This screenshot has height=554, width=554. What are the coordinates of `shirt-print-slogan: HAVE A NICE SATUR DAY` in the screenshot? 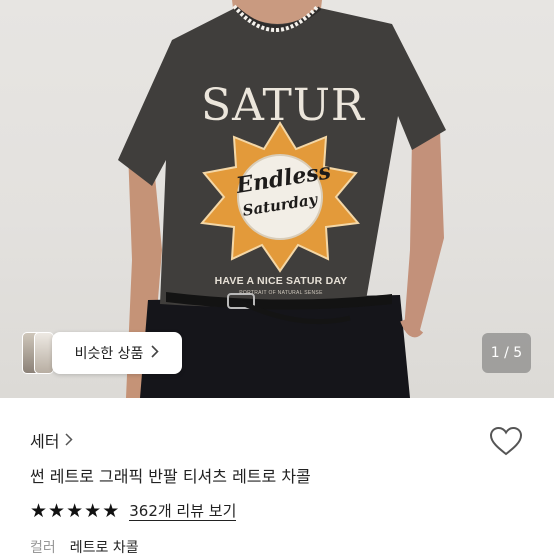 It's located at (281, 281).